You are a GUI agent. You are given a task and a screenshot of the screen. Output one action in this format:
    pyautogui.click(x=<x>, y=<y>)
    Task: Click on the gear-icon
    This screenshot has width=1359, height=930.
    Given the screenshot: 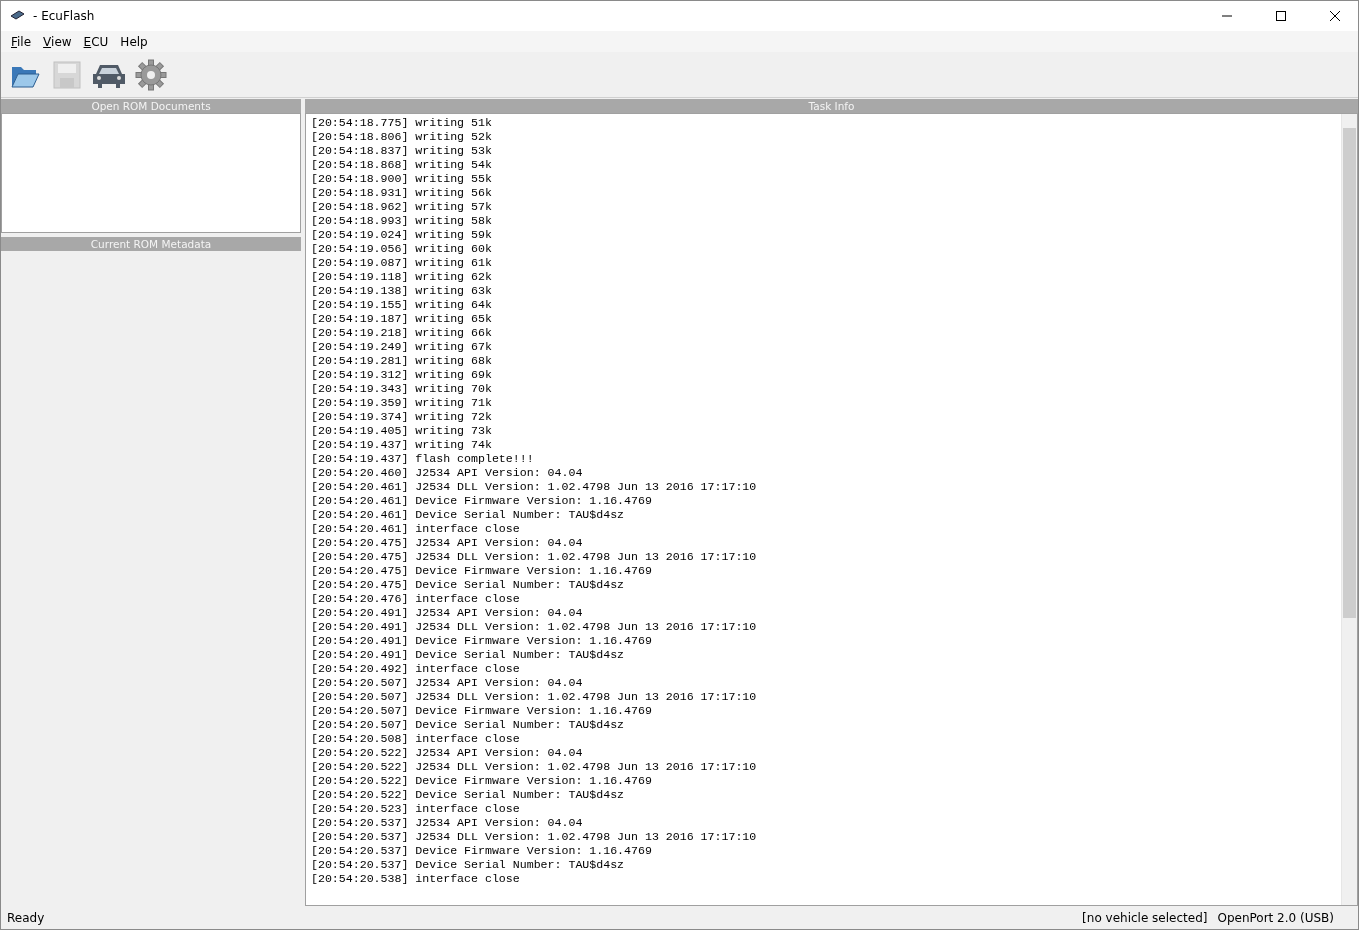 What is the action you would take?
    pyautogui.click(x=151, y=74)
    